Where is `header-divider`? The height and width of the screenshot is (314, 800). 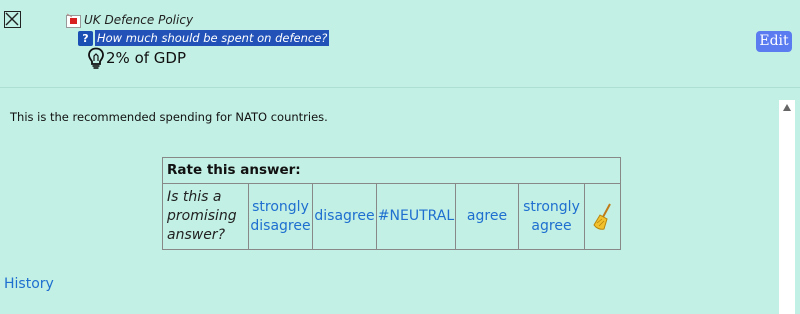
header-divider is located at coordinates (400, 87).